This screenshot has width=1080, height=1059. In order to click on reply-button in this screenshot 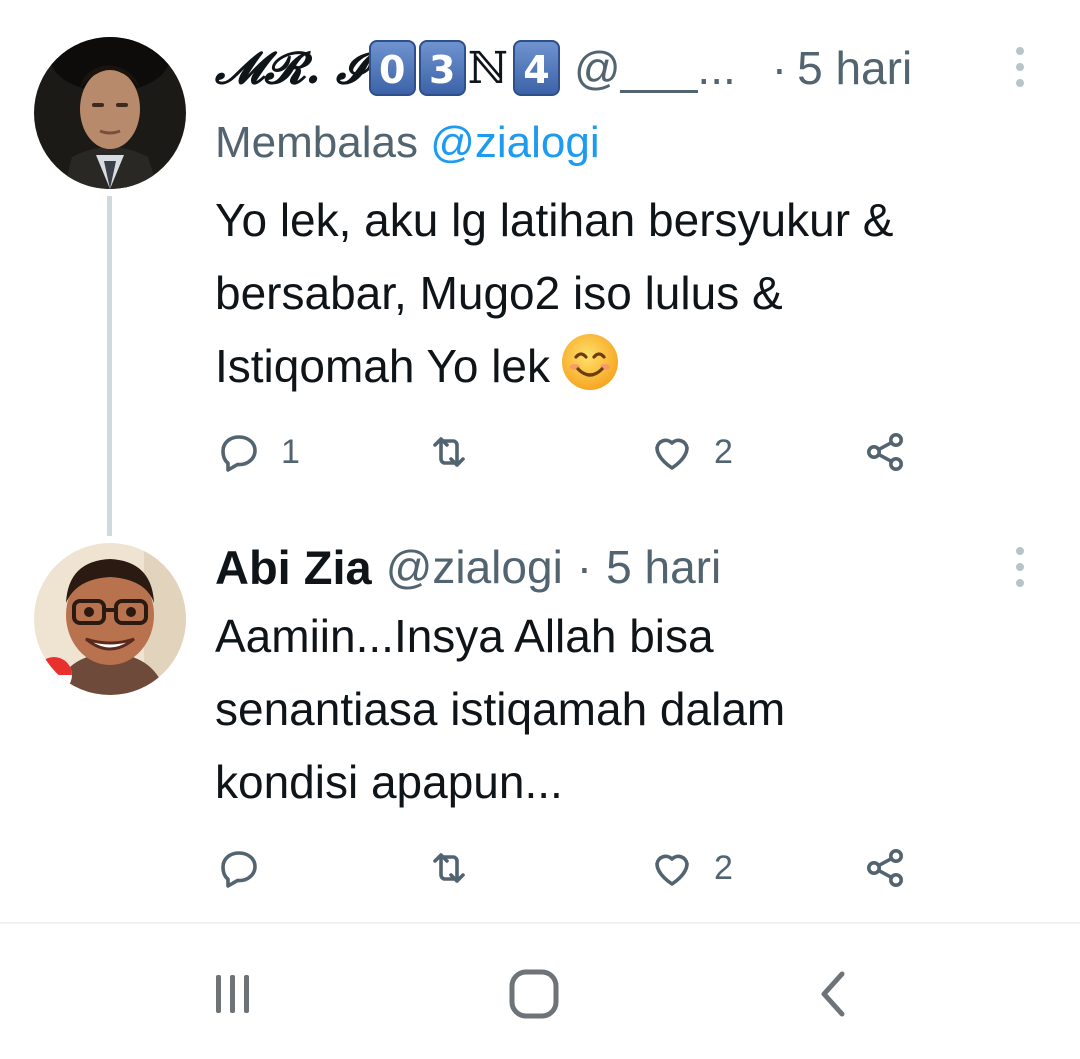, I will do `click(248, 868)`.